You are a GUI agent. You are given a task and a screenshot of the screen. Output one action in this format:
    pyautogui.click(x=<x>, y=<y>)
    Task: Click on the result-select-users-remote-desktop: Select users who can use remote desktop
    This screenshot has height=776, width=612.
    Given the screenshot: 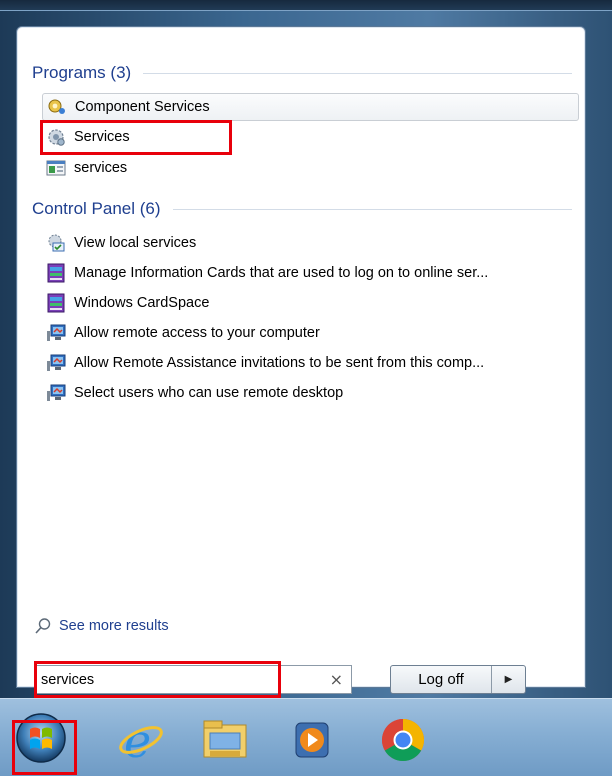 What is the action you would take?
    pyautogui.click(x=309, y=393)
    